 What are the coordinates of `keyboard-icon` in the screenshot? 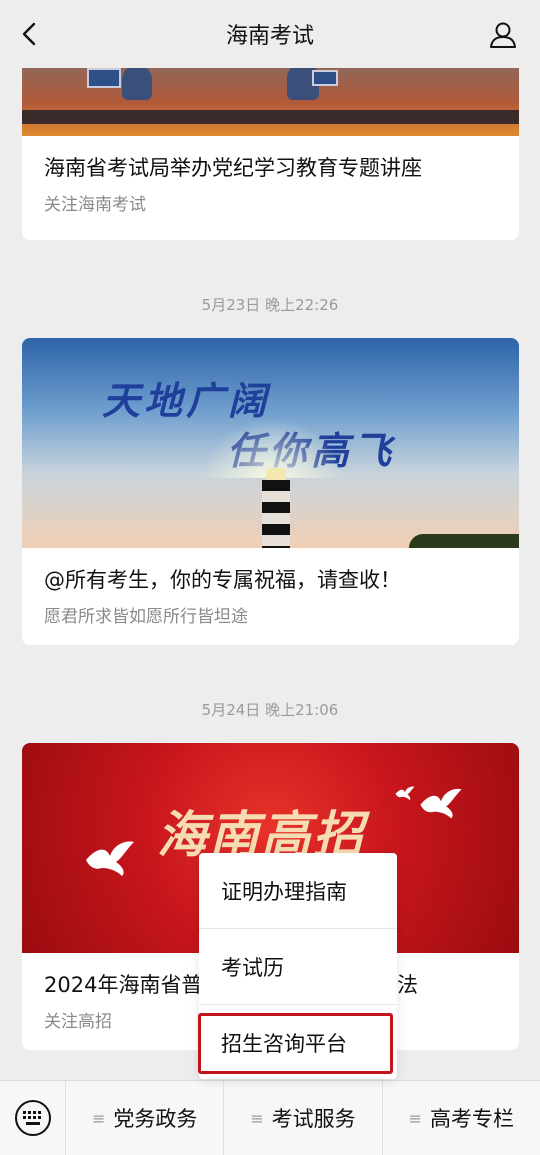 It's located at (32, 1118).